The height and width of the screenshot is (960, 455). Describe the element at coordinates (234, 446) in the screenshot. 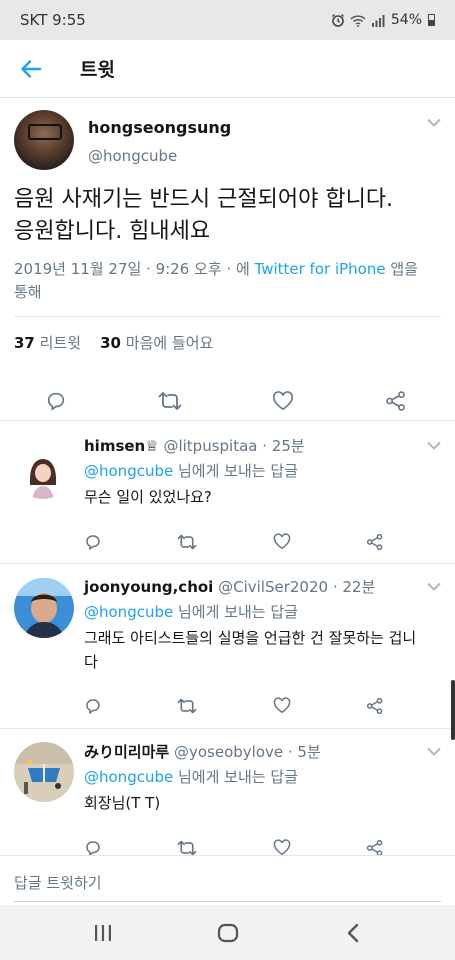

I see `reply-author-handle: @litpuspitaa · 25분` at that location.